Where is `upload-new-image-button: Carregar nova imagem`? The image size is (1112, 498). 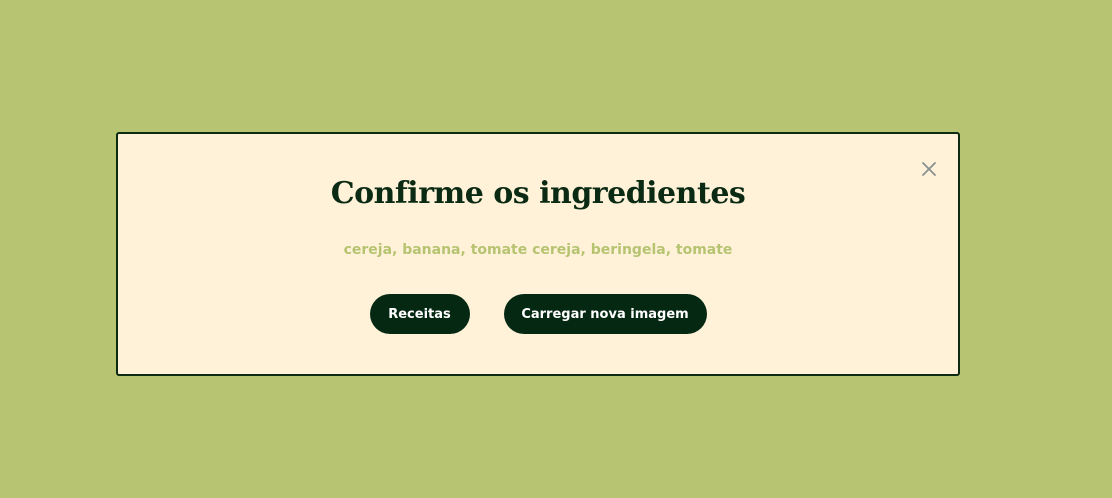 upload-new-image-button: Carregar nova imagem is located at coordinates (605, 314).